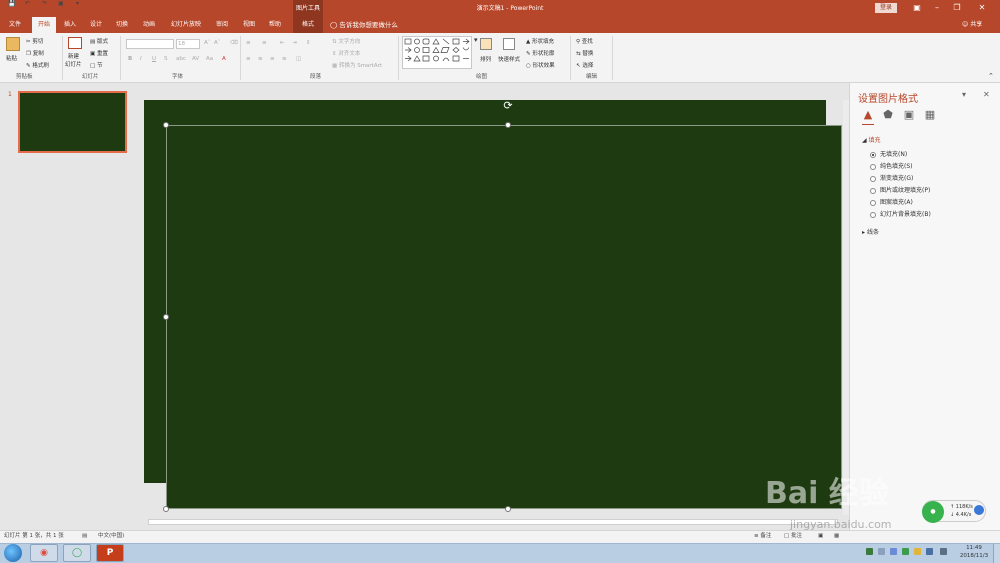 This screenshot has height=563, width=1000. I want to click on reset-button: ▣ 重置, so click(99, 53).